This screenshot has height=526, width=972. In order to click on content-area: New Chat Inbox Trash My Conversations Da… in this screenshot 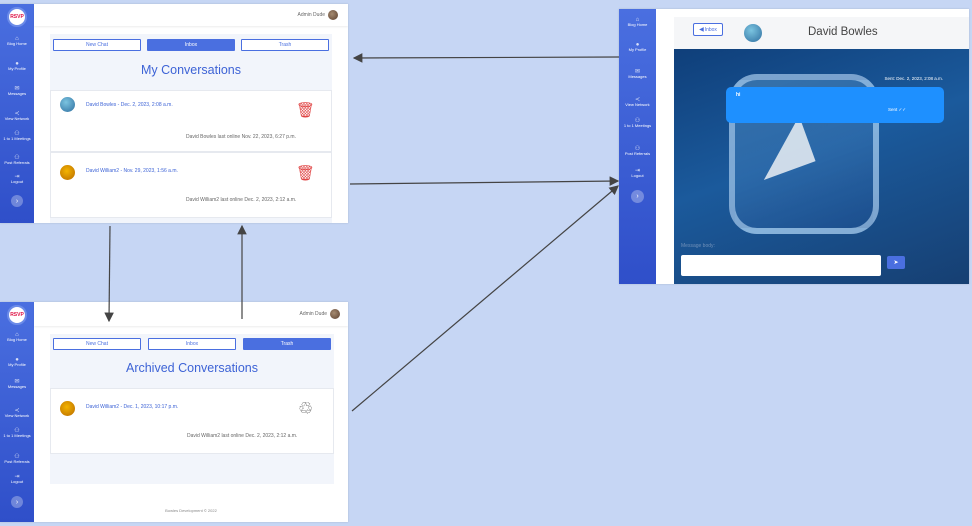, I will do `click(191, 128)`.